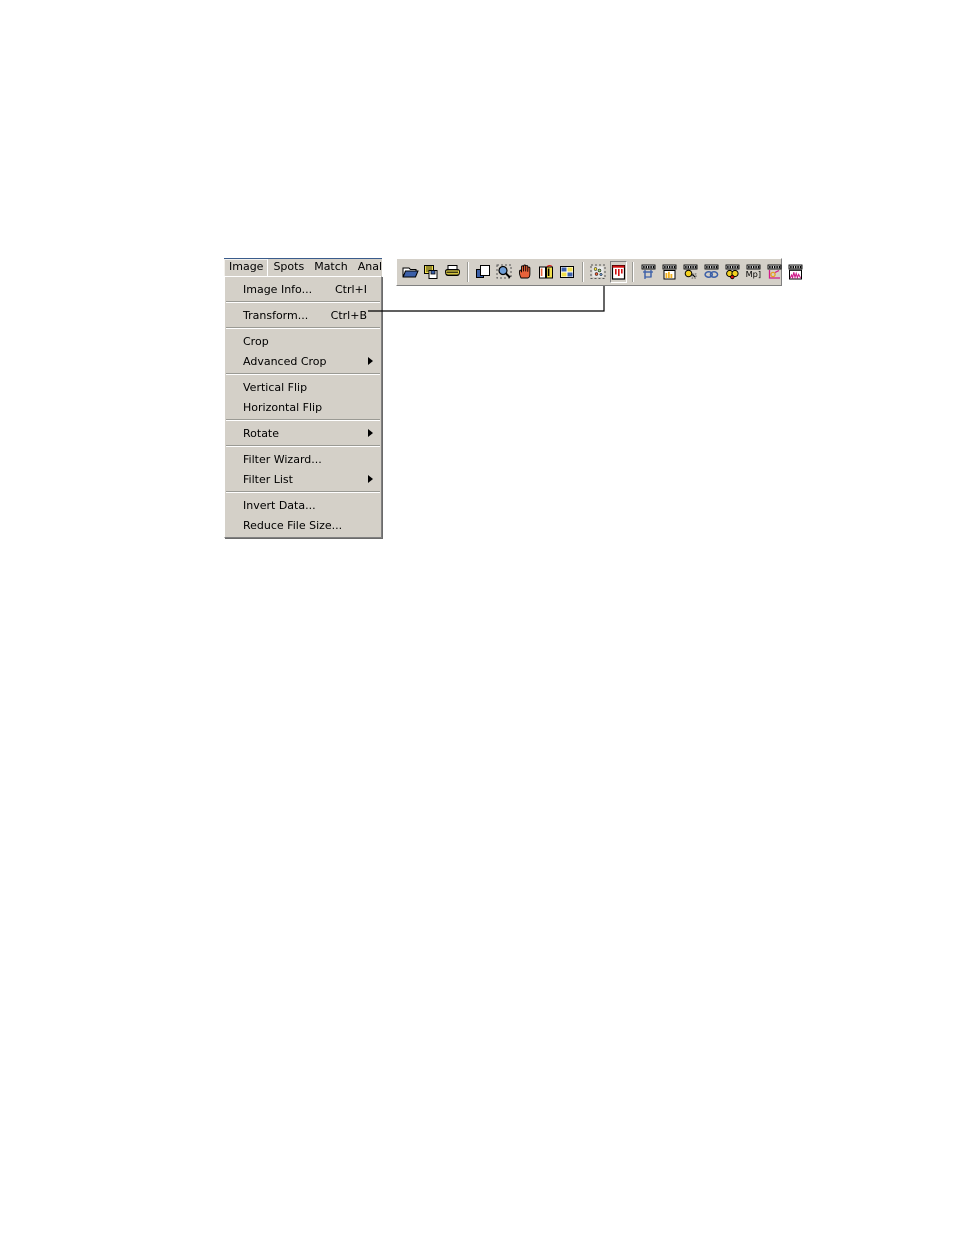  I want to click on menu-item-label: Vertical Flip, so click(275, 387).